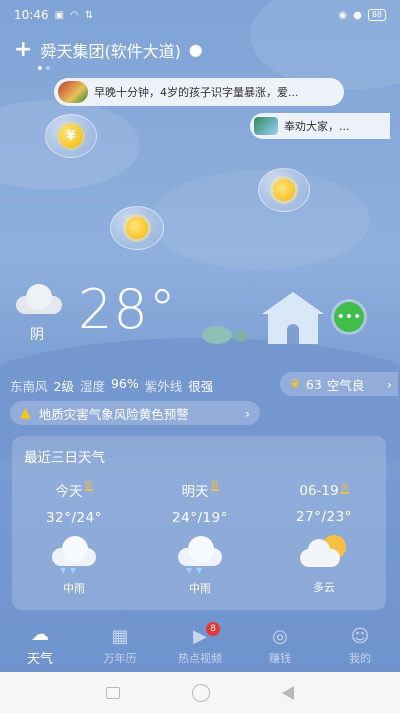 This screenshot has height=713, width=400. Describe the element at coordinates (40, 646) in the screenshot. I see `tab-weather: ☁ 天气` at that location.